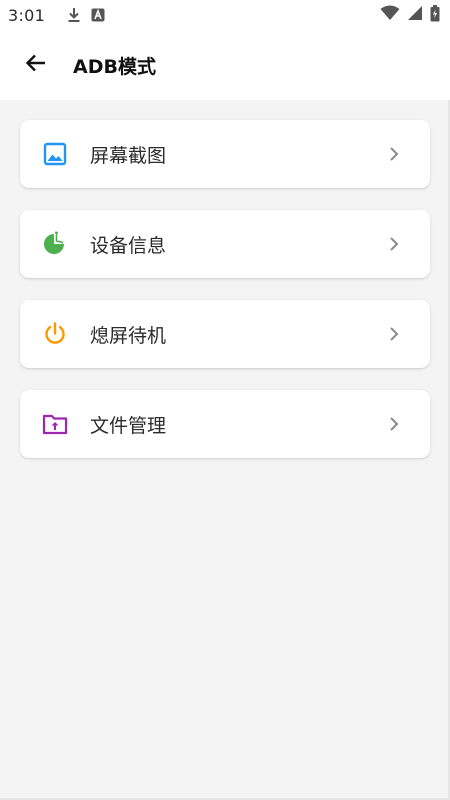 This screenshot has width=450, height=800. I want to click on status-bar: 3:01, so click(225, 15).